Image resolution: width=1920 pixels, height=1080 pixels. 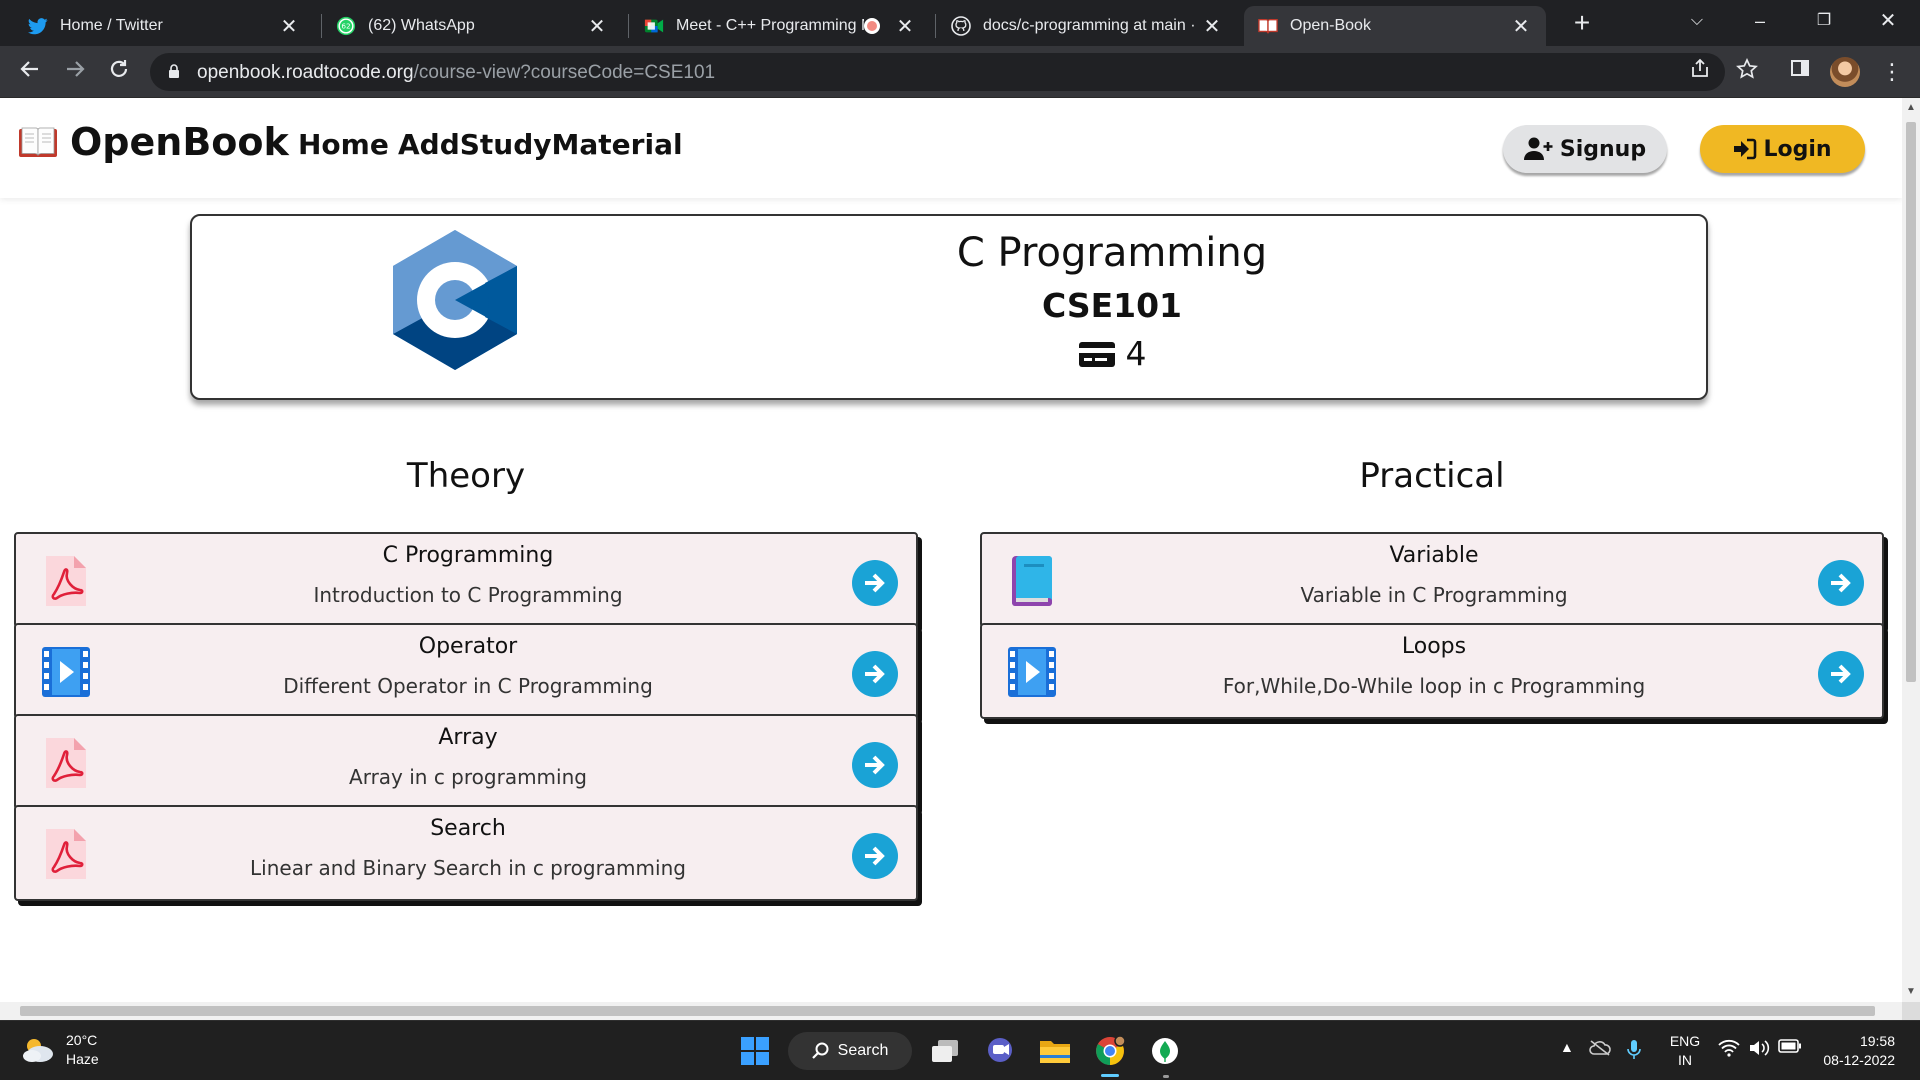 I want to click on vertical-scroll-thumb, so click(x=1911, y=402).